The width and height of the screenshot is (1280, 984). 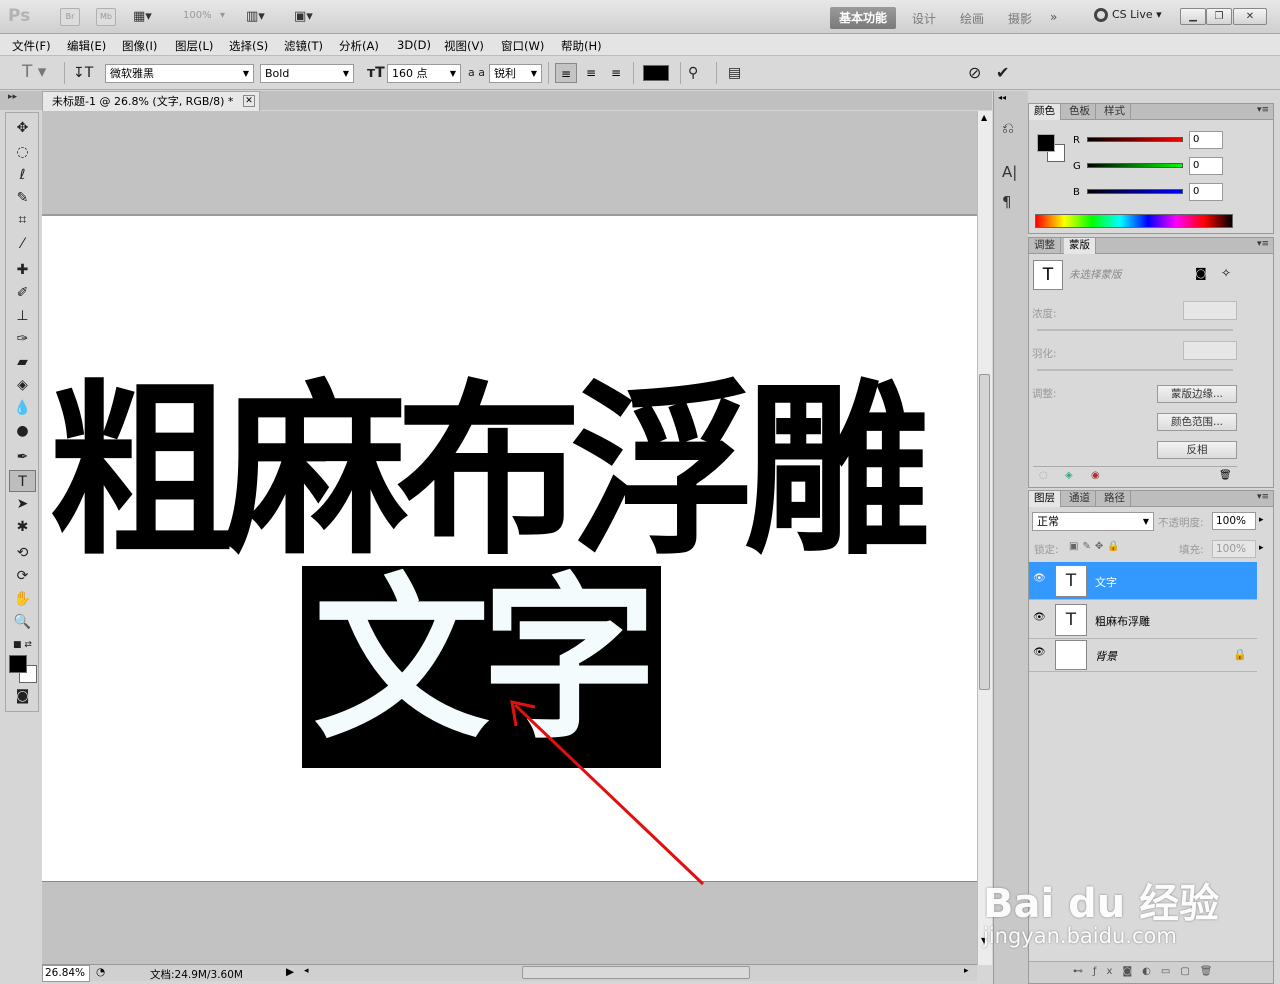 I want to click on blend-mode-select: 正常 ▼, so click(x=1093, y=521).